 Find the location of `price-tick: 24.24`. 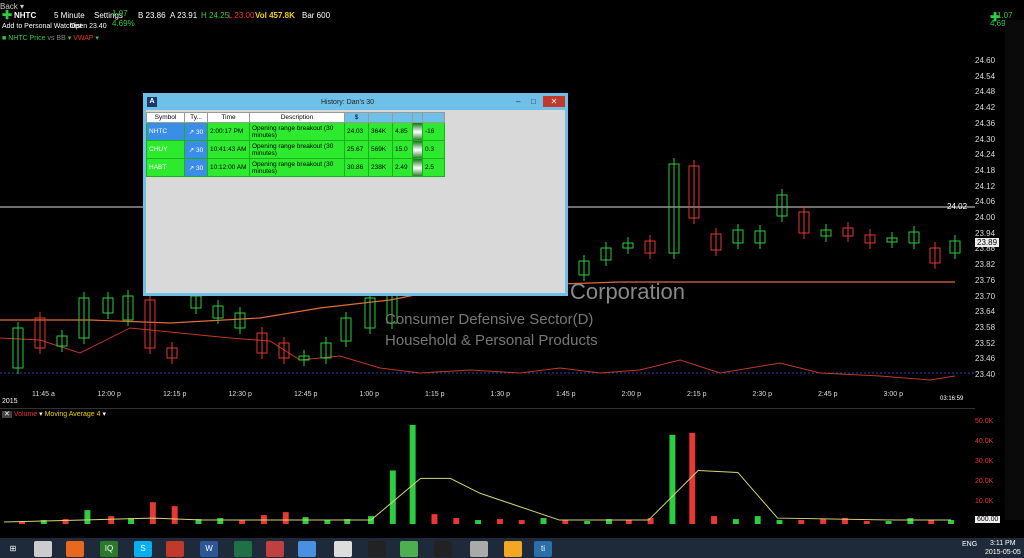

price-tick: 24.24 is located at coordinates (985, 155).